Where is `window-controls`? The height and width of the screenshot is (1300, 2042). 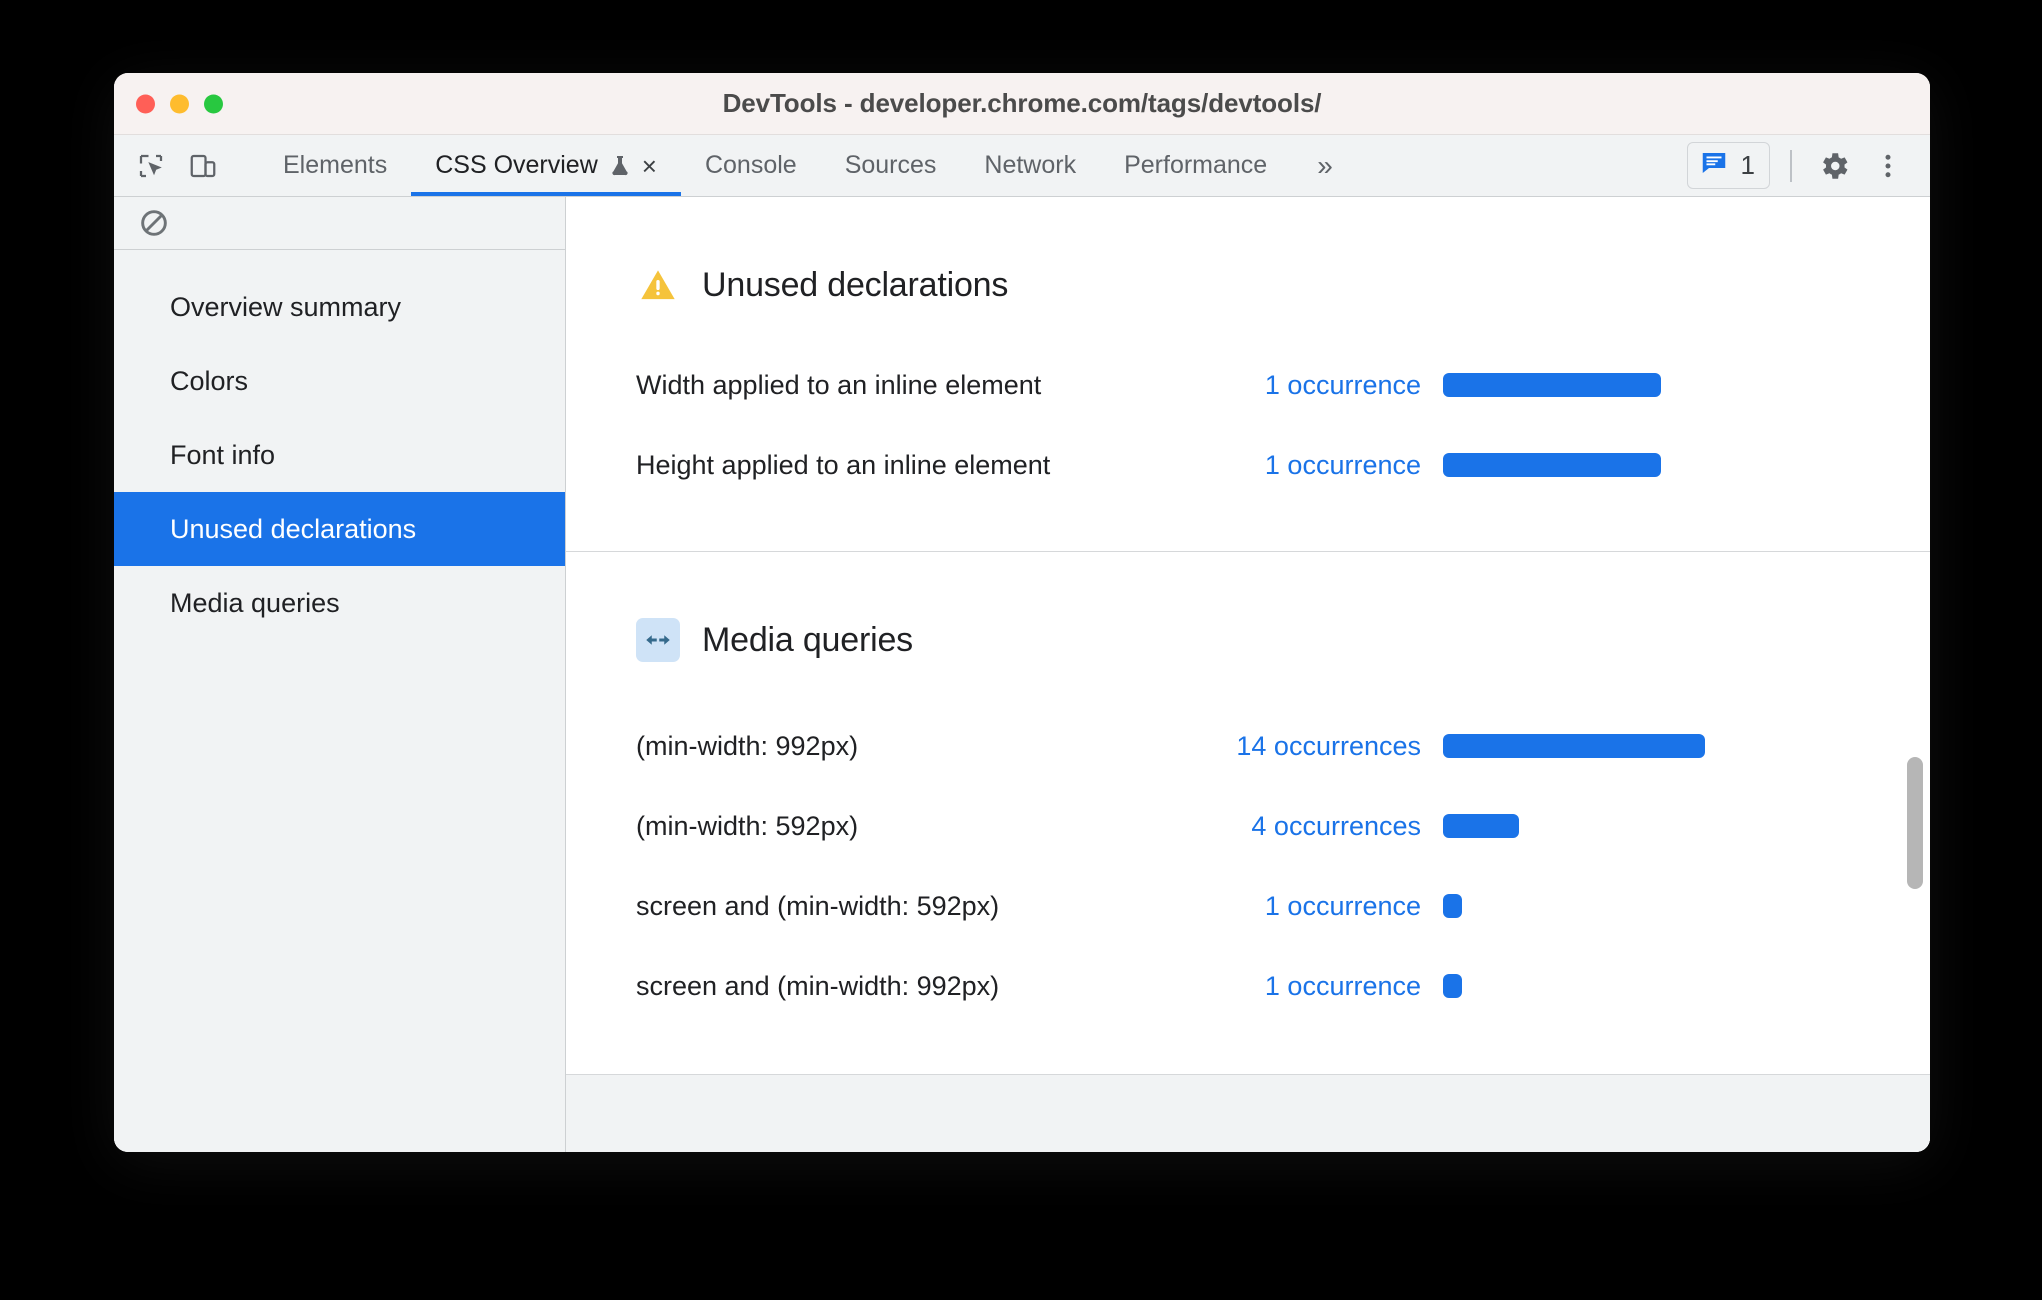 window-controls is located at coordinates (179, 103).